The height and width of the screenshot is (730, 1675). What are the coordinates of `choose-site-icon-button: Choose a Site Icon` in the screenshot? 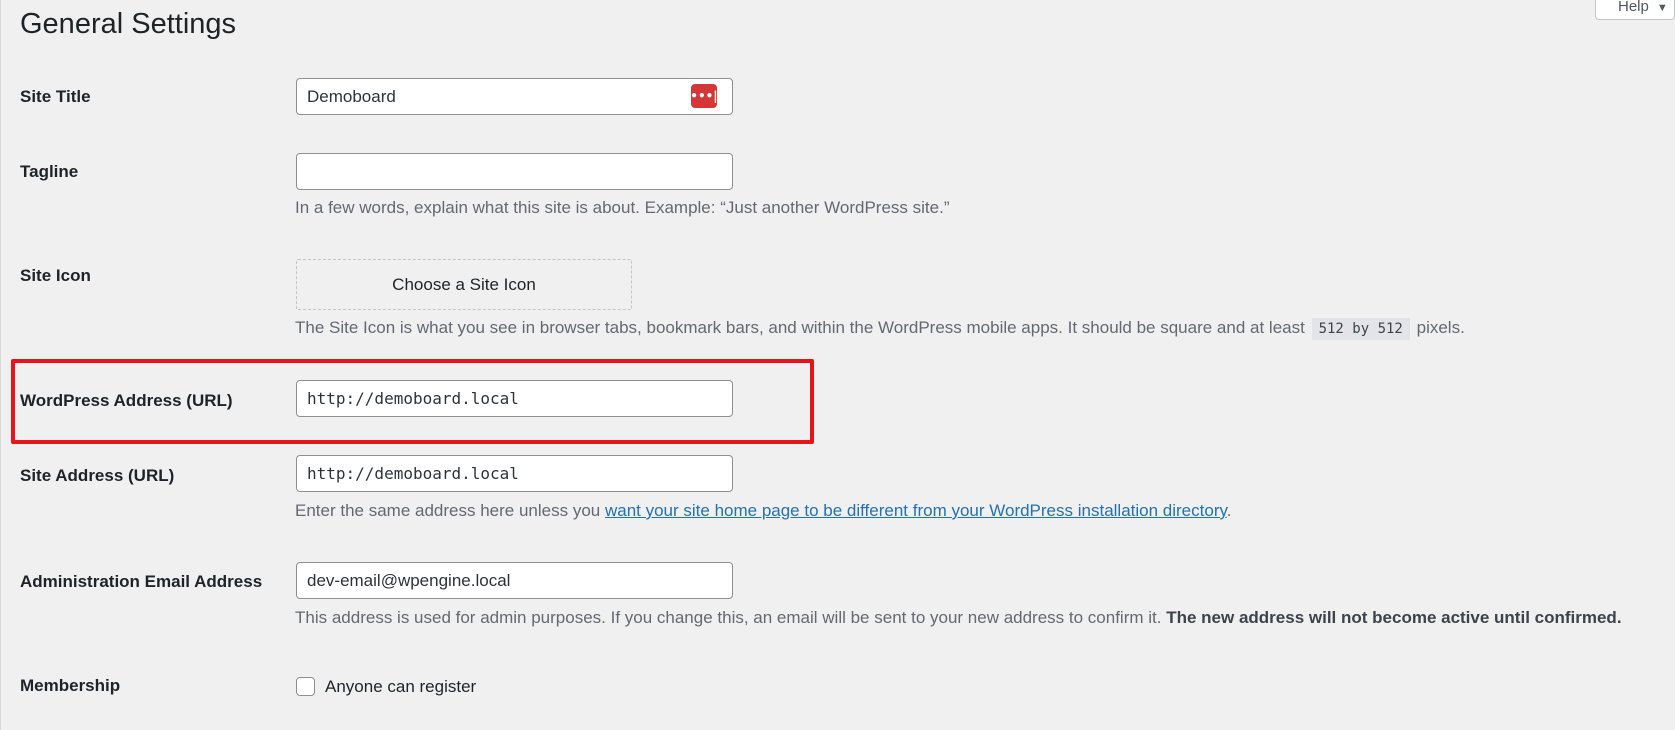 It's located at (464, 284).